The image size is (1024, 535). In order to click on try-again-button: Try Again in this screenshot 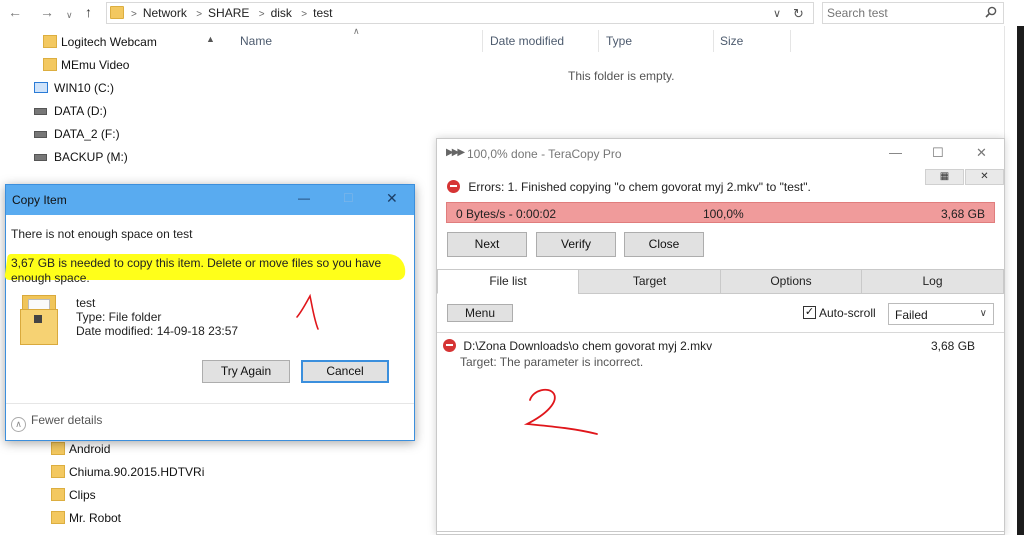, I will do `click(246, 371)`.